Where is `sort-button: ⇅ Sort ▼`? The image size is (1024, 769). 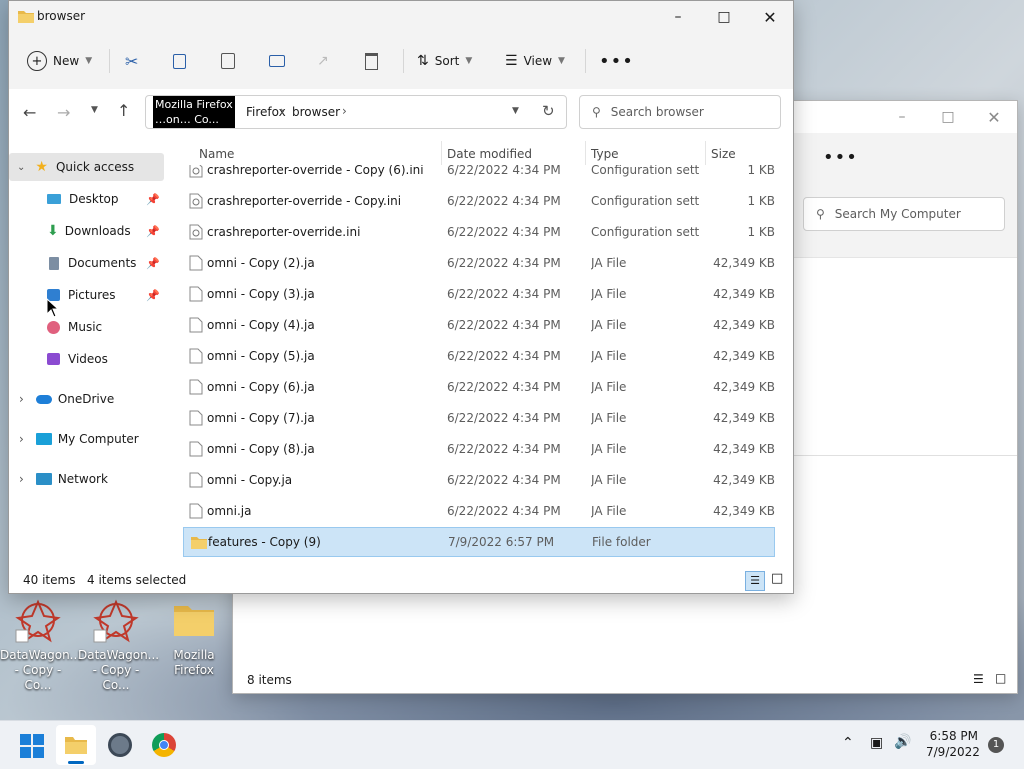
sort-button: ⇅ Sort ▼ is located at coordinates (444, 61).